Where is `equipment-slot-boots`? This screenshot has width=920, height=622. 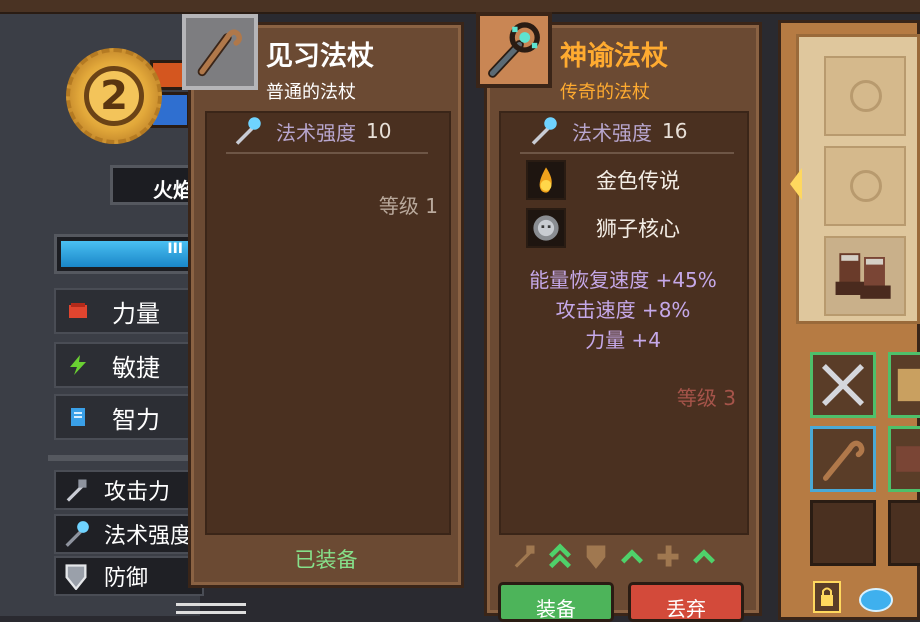 equipment-slot-boots is located at coordinates (865, 276).